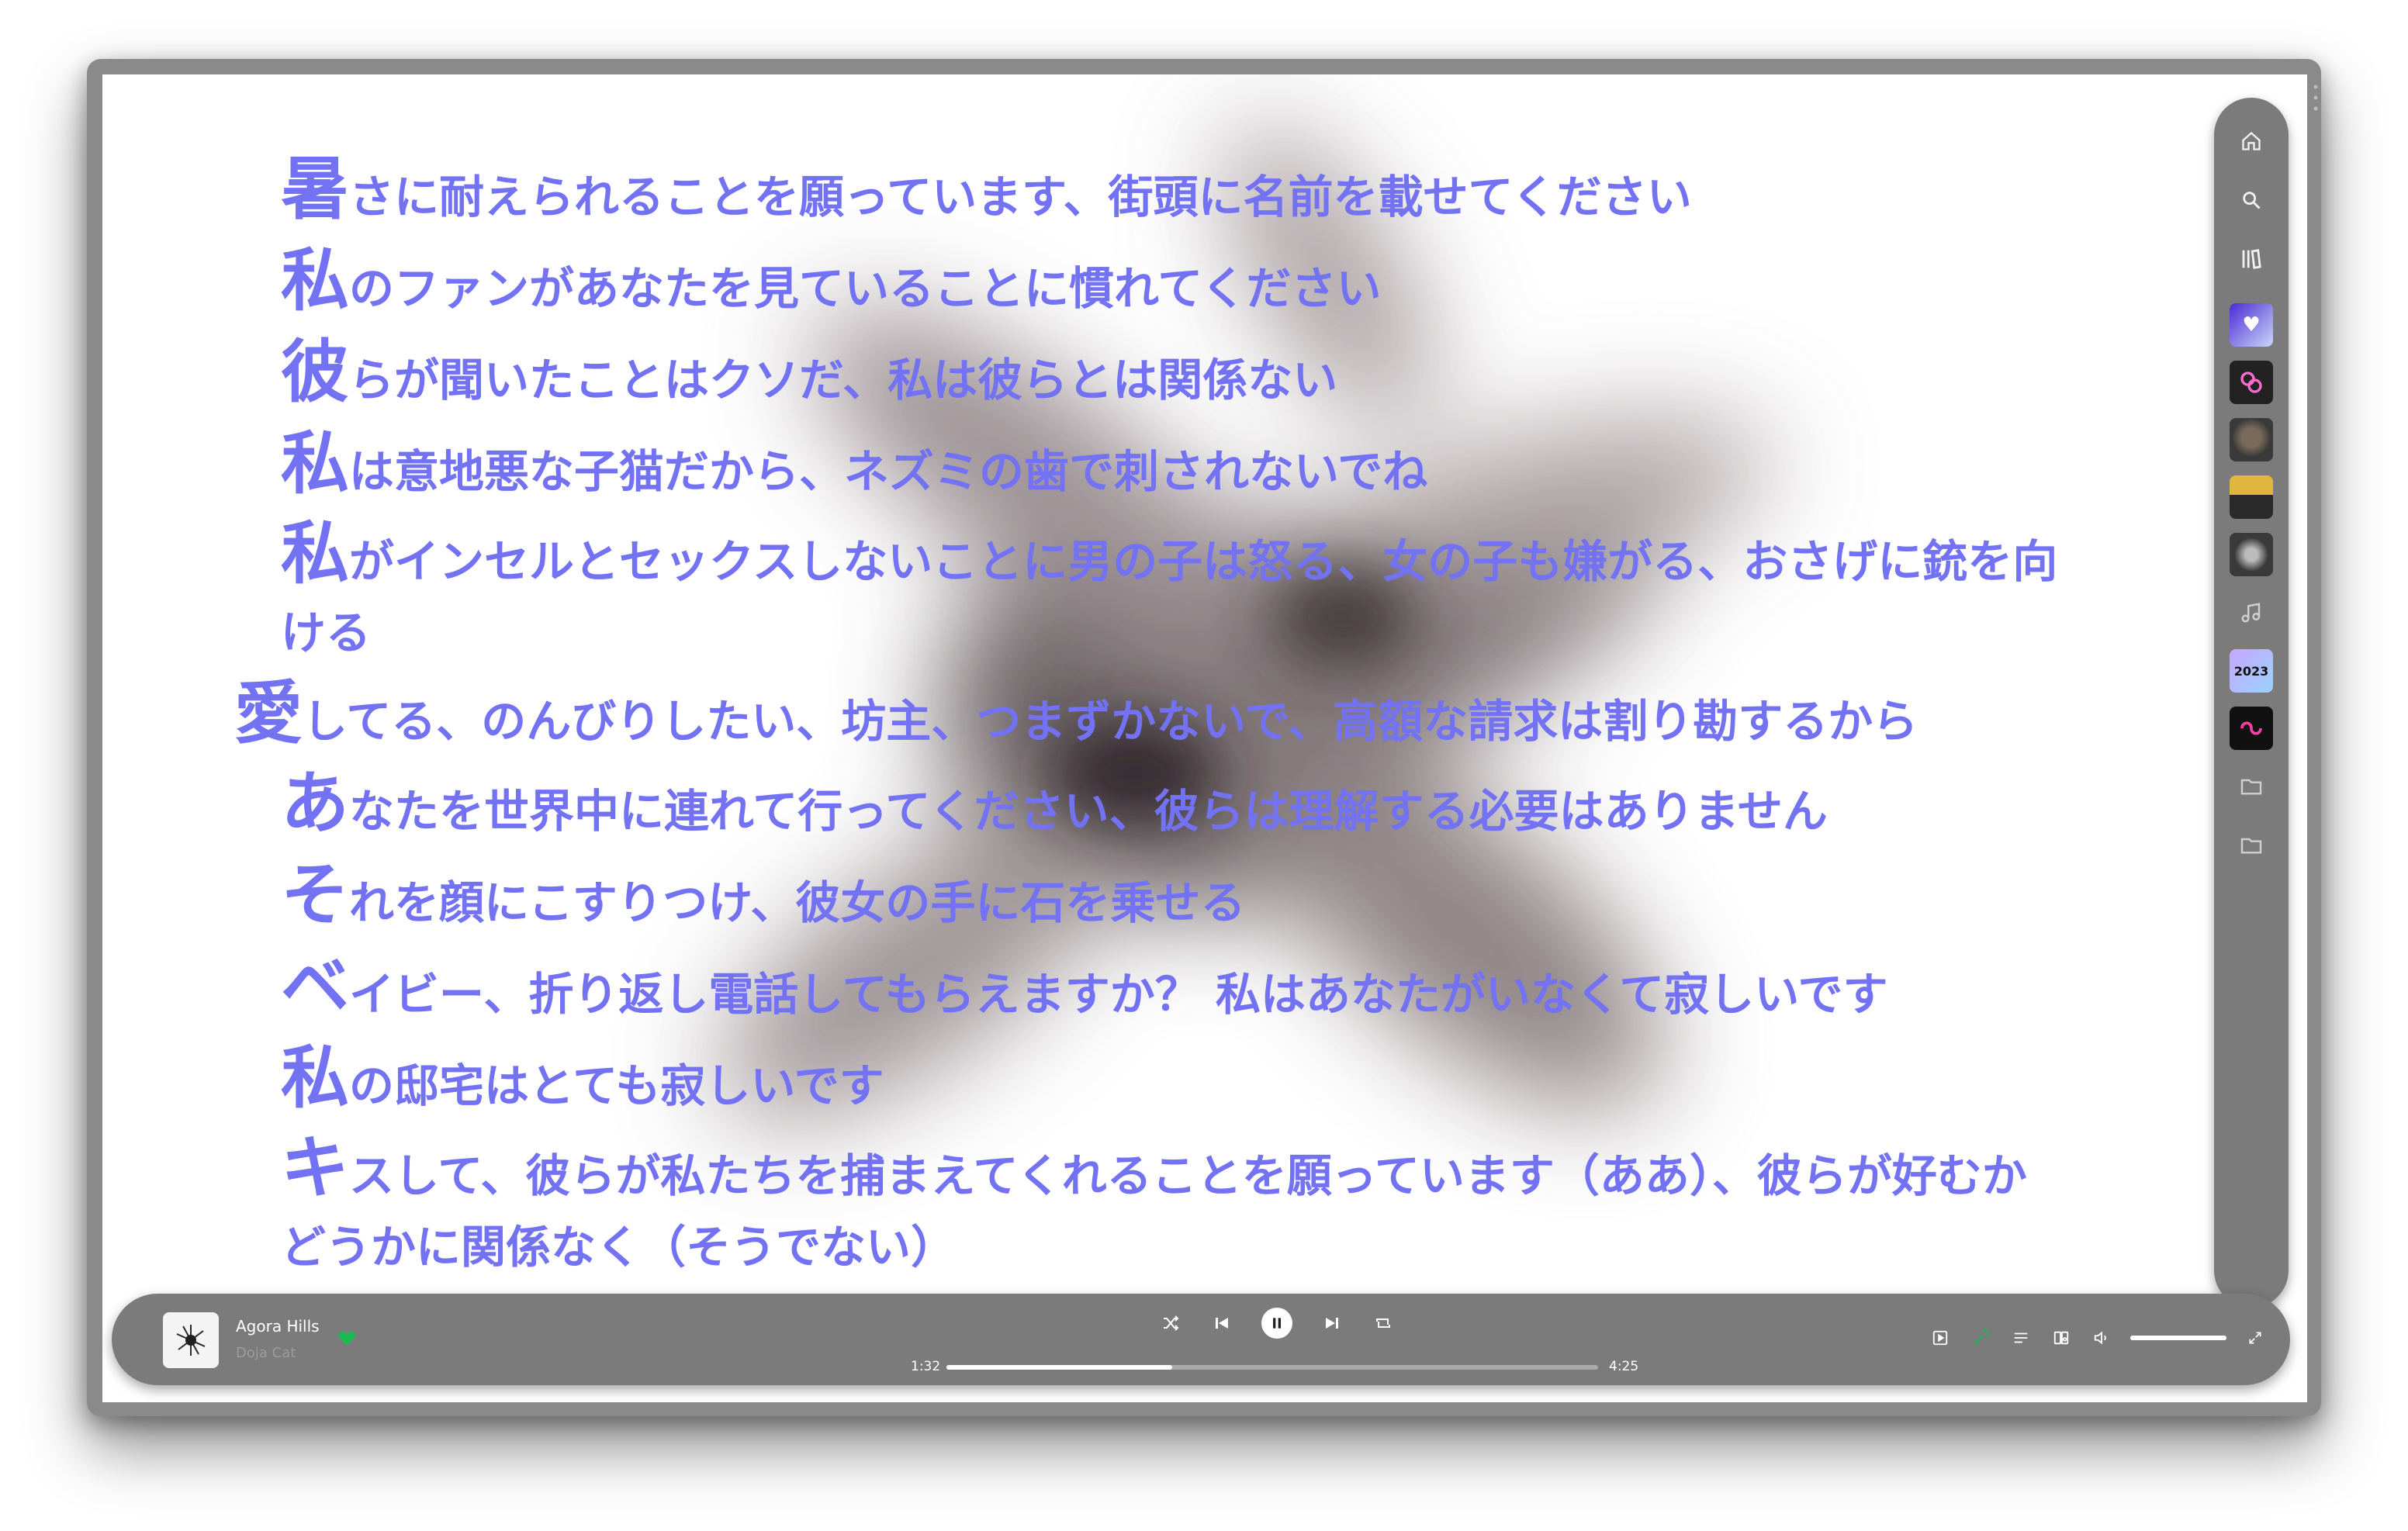 This screenshot has width=2408, height=1531. Describe the element at coordinates (1076, 713) in the screenshot. I see `lyric-line: 愛してる、のんびりしたい、坊主、つまずかないで、高額な請求は割り勘するから` at that location.